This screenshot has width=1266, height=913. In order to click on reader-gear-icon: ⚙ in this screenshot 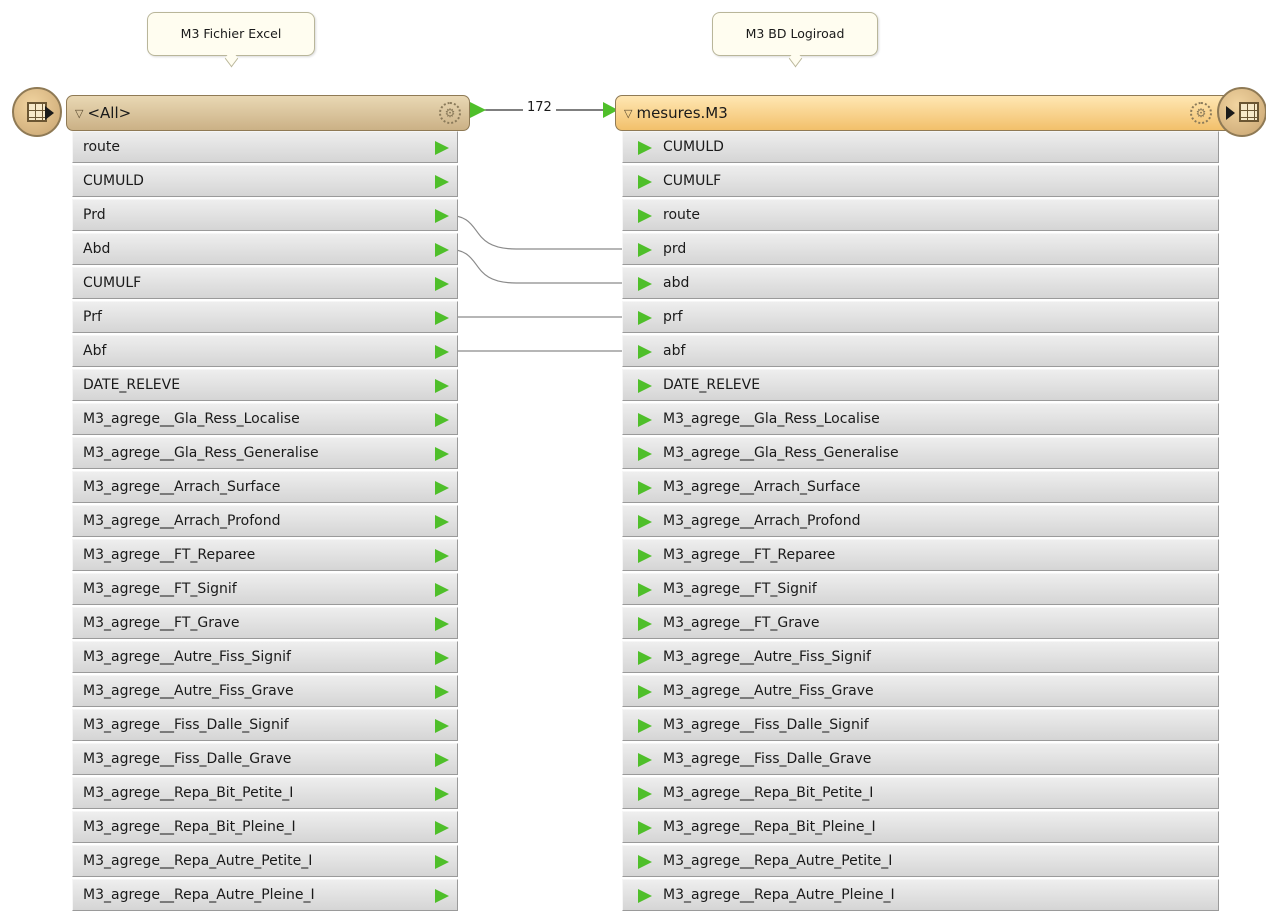, I will do `click(450, 113)`.